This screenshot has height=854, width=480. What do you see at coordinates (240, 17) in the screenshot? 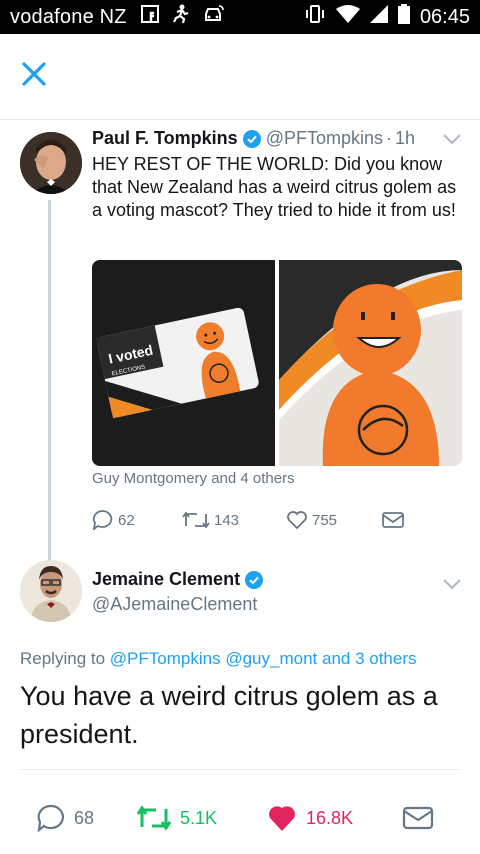
I see `status-bar: vodafone NZ 06:45` at bounding box center [240, 17].